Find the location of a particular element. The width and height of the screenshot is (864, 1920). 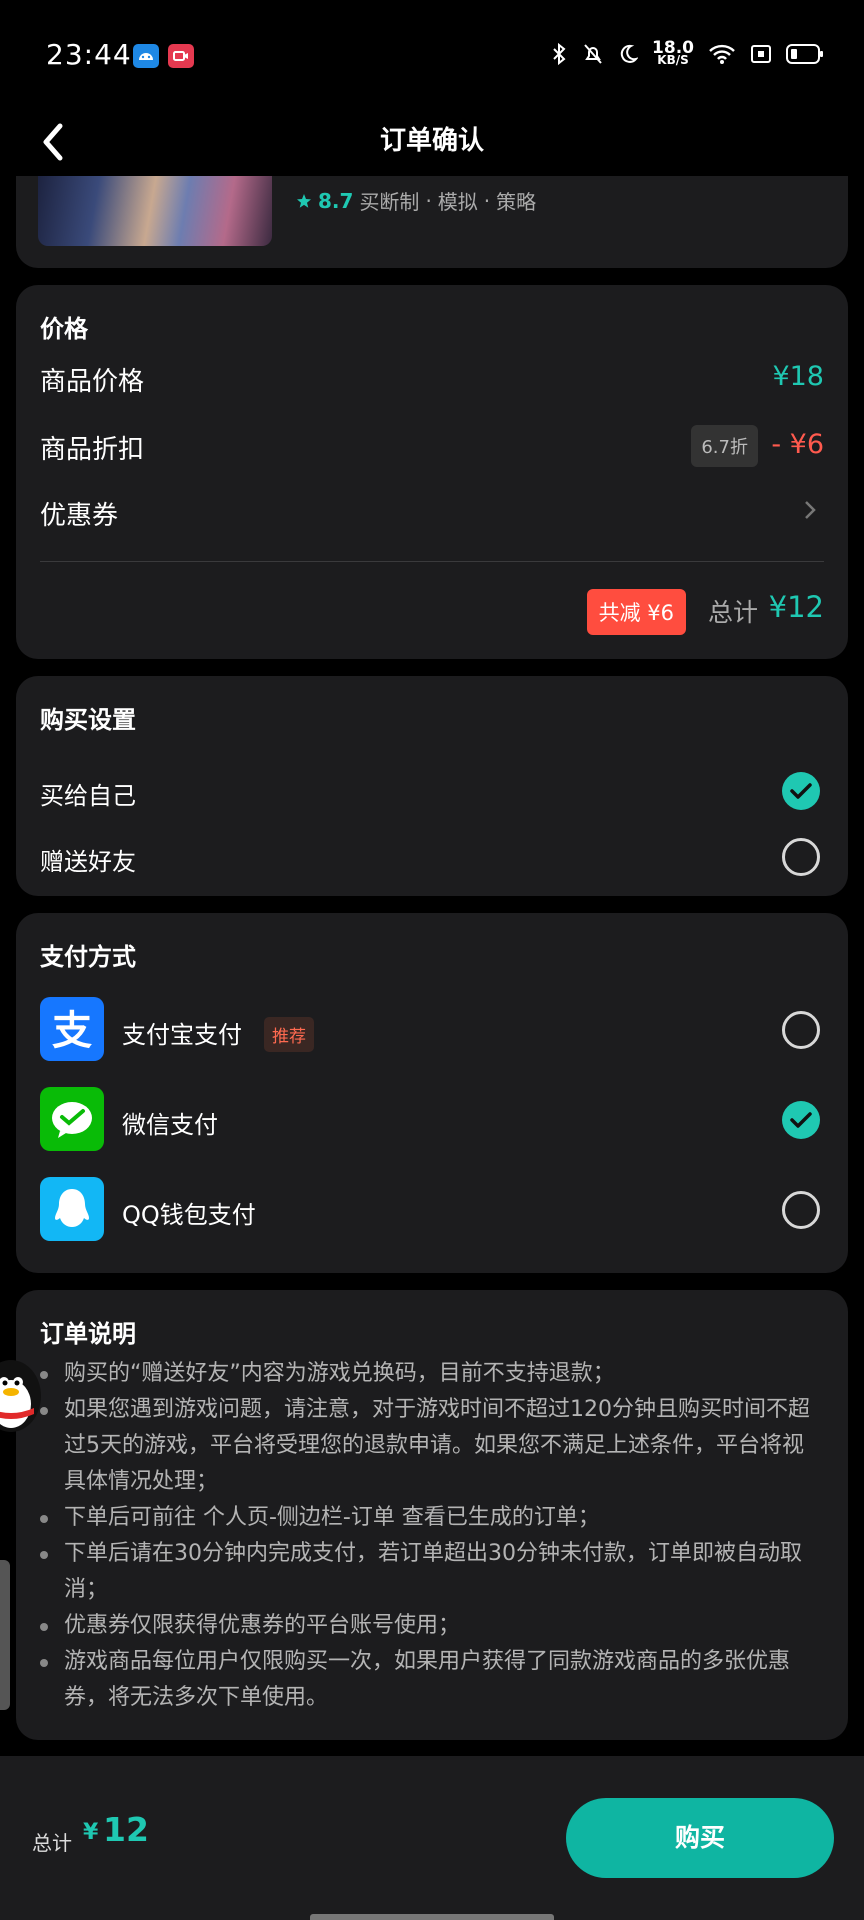

alipay-icon: 支 is located at coordinates (72, 1029).